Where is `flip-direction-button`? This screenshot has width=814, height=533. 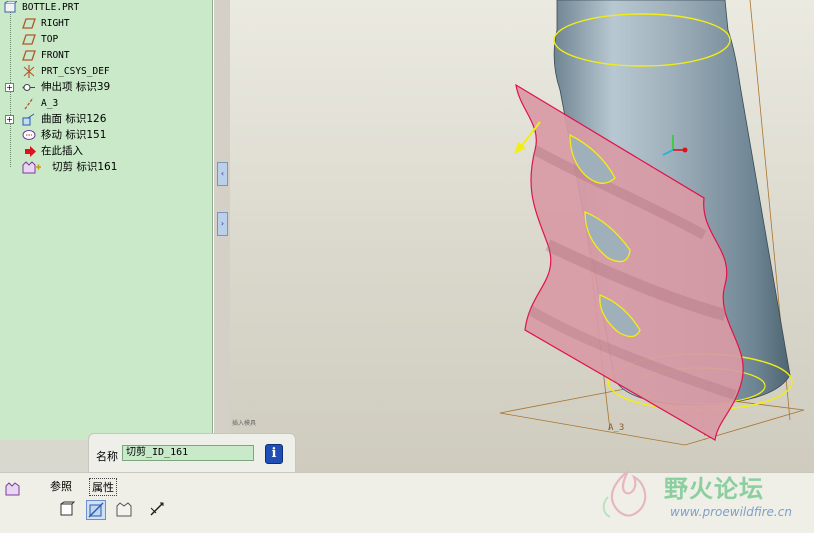 flip-direction-button is located at coordinates (158, 510).